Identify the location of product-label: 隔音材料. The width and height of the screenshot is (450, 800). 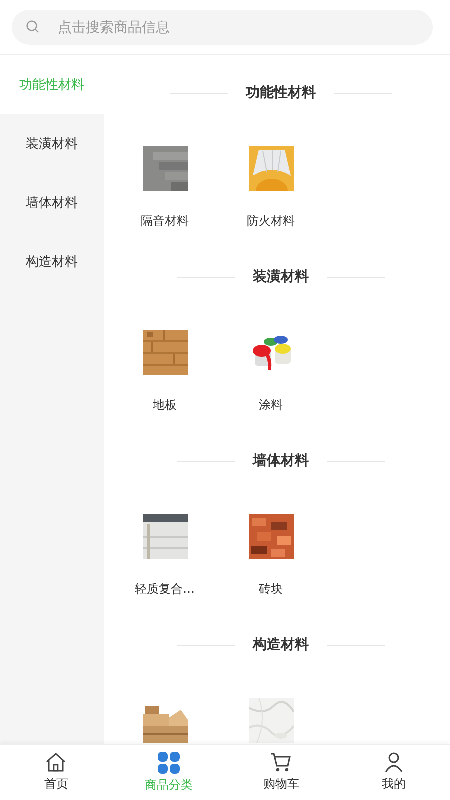
(165, 221).